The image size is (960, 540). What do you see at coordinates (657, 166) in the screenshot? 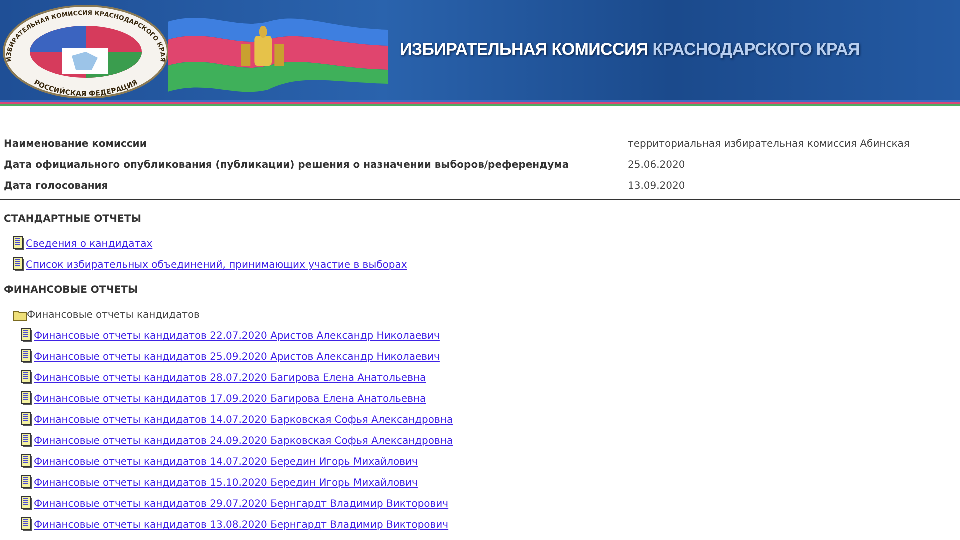
I see `info-value: 25.06.2020` at bounding box center [657, 166].